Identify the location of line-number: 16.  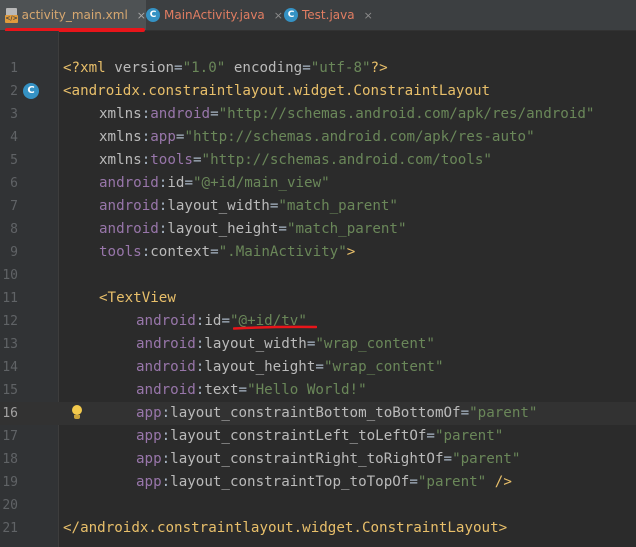
(10, 413).